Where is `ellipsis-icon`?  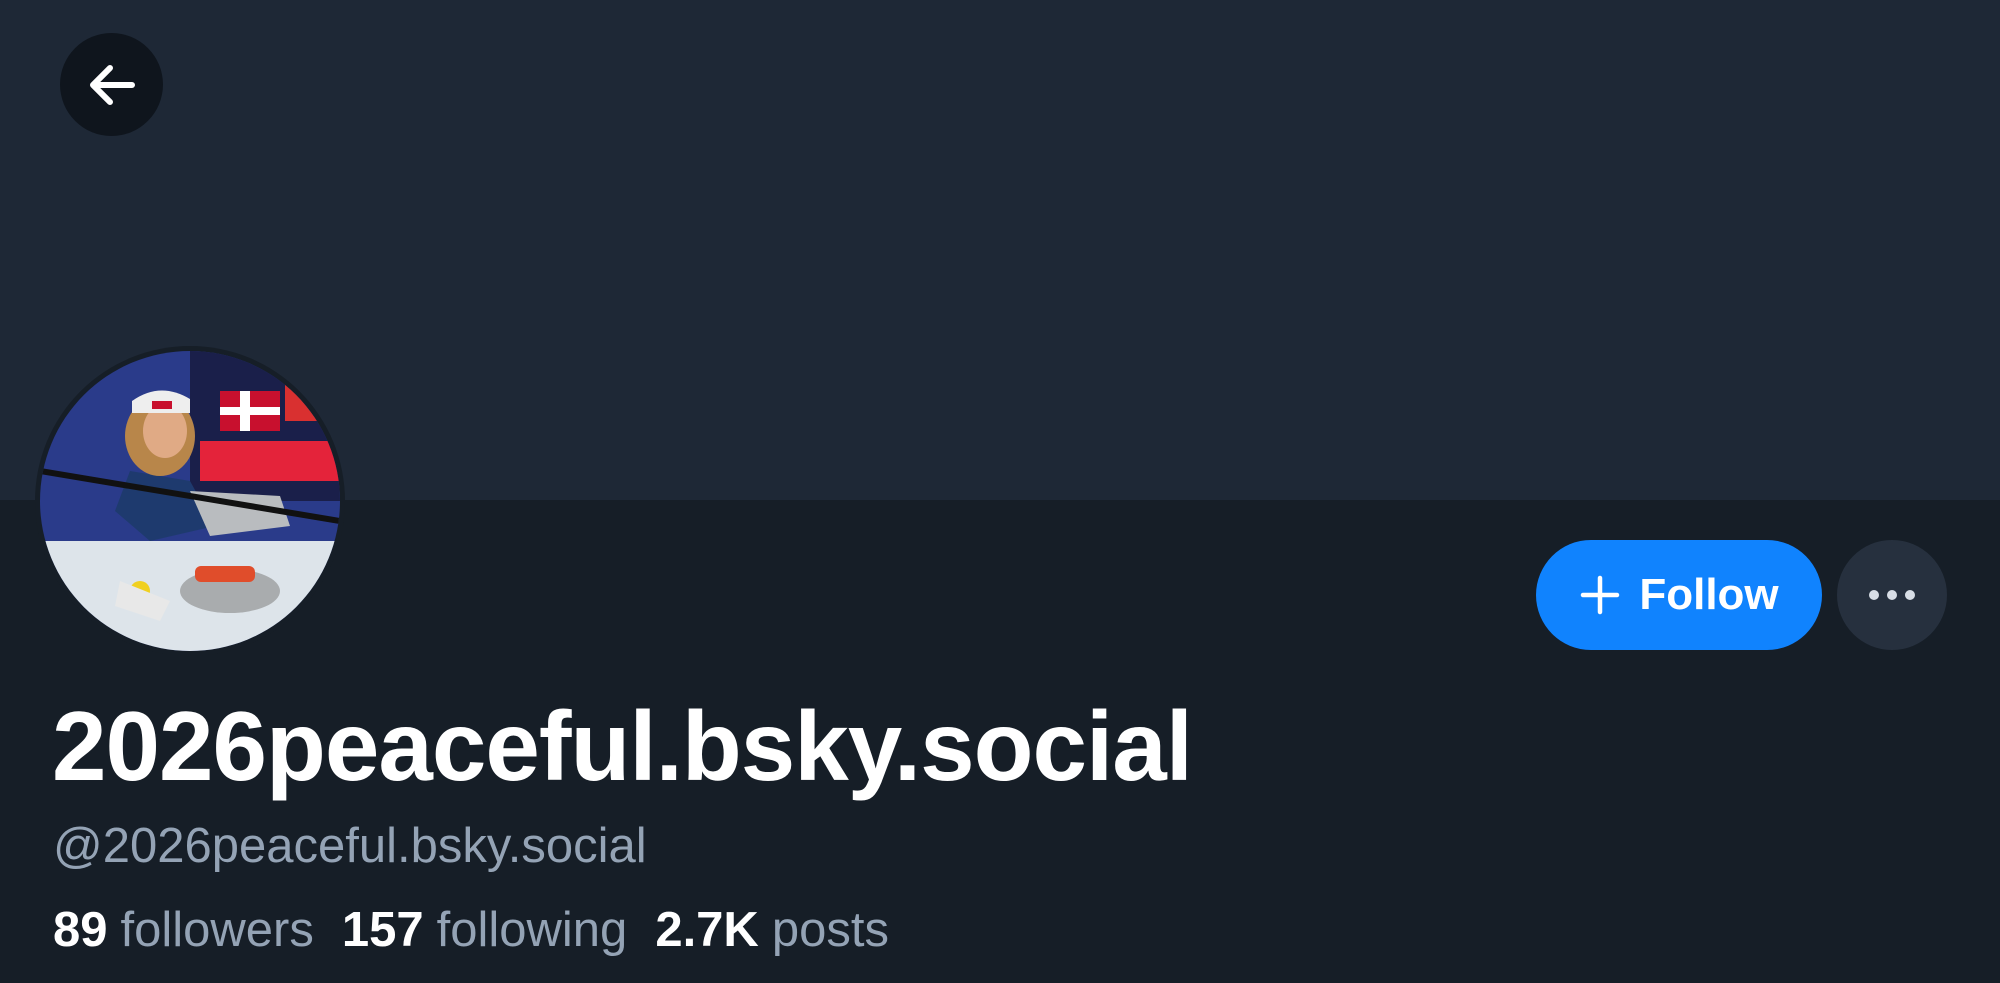
ellipsis-icon is located at coordinates (1892, 595).